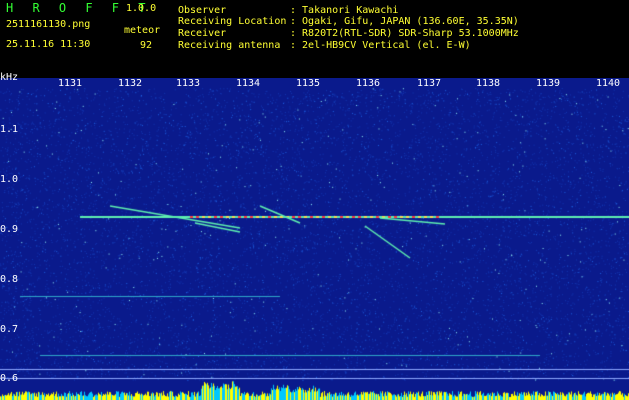 This screenshot has width=629, height=400. I want to click on antenna-value: : 2el-HB9CV Vertical (el. E-W), so click(380, 45).